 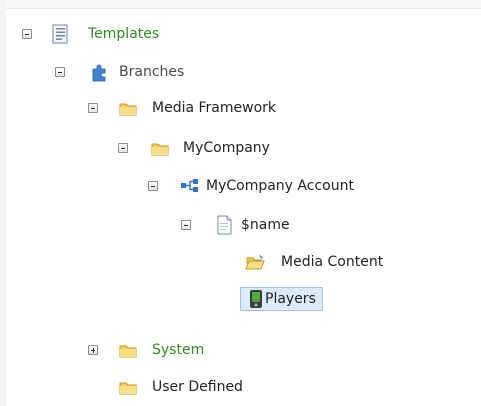 I want to click on open-folder-icon, so click(x=255, y=262).